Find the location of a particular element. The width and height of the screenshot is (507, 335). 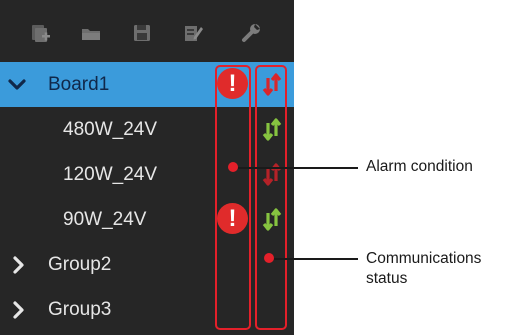

alarm-callout-dot is located at coordinates (233, 167).